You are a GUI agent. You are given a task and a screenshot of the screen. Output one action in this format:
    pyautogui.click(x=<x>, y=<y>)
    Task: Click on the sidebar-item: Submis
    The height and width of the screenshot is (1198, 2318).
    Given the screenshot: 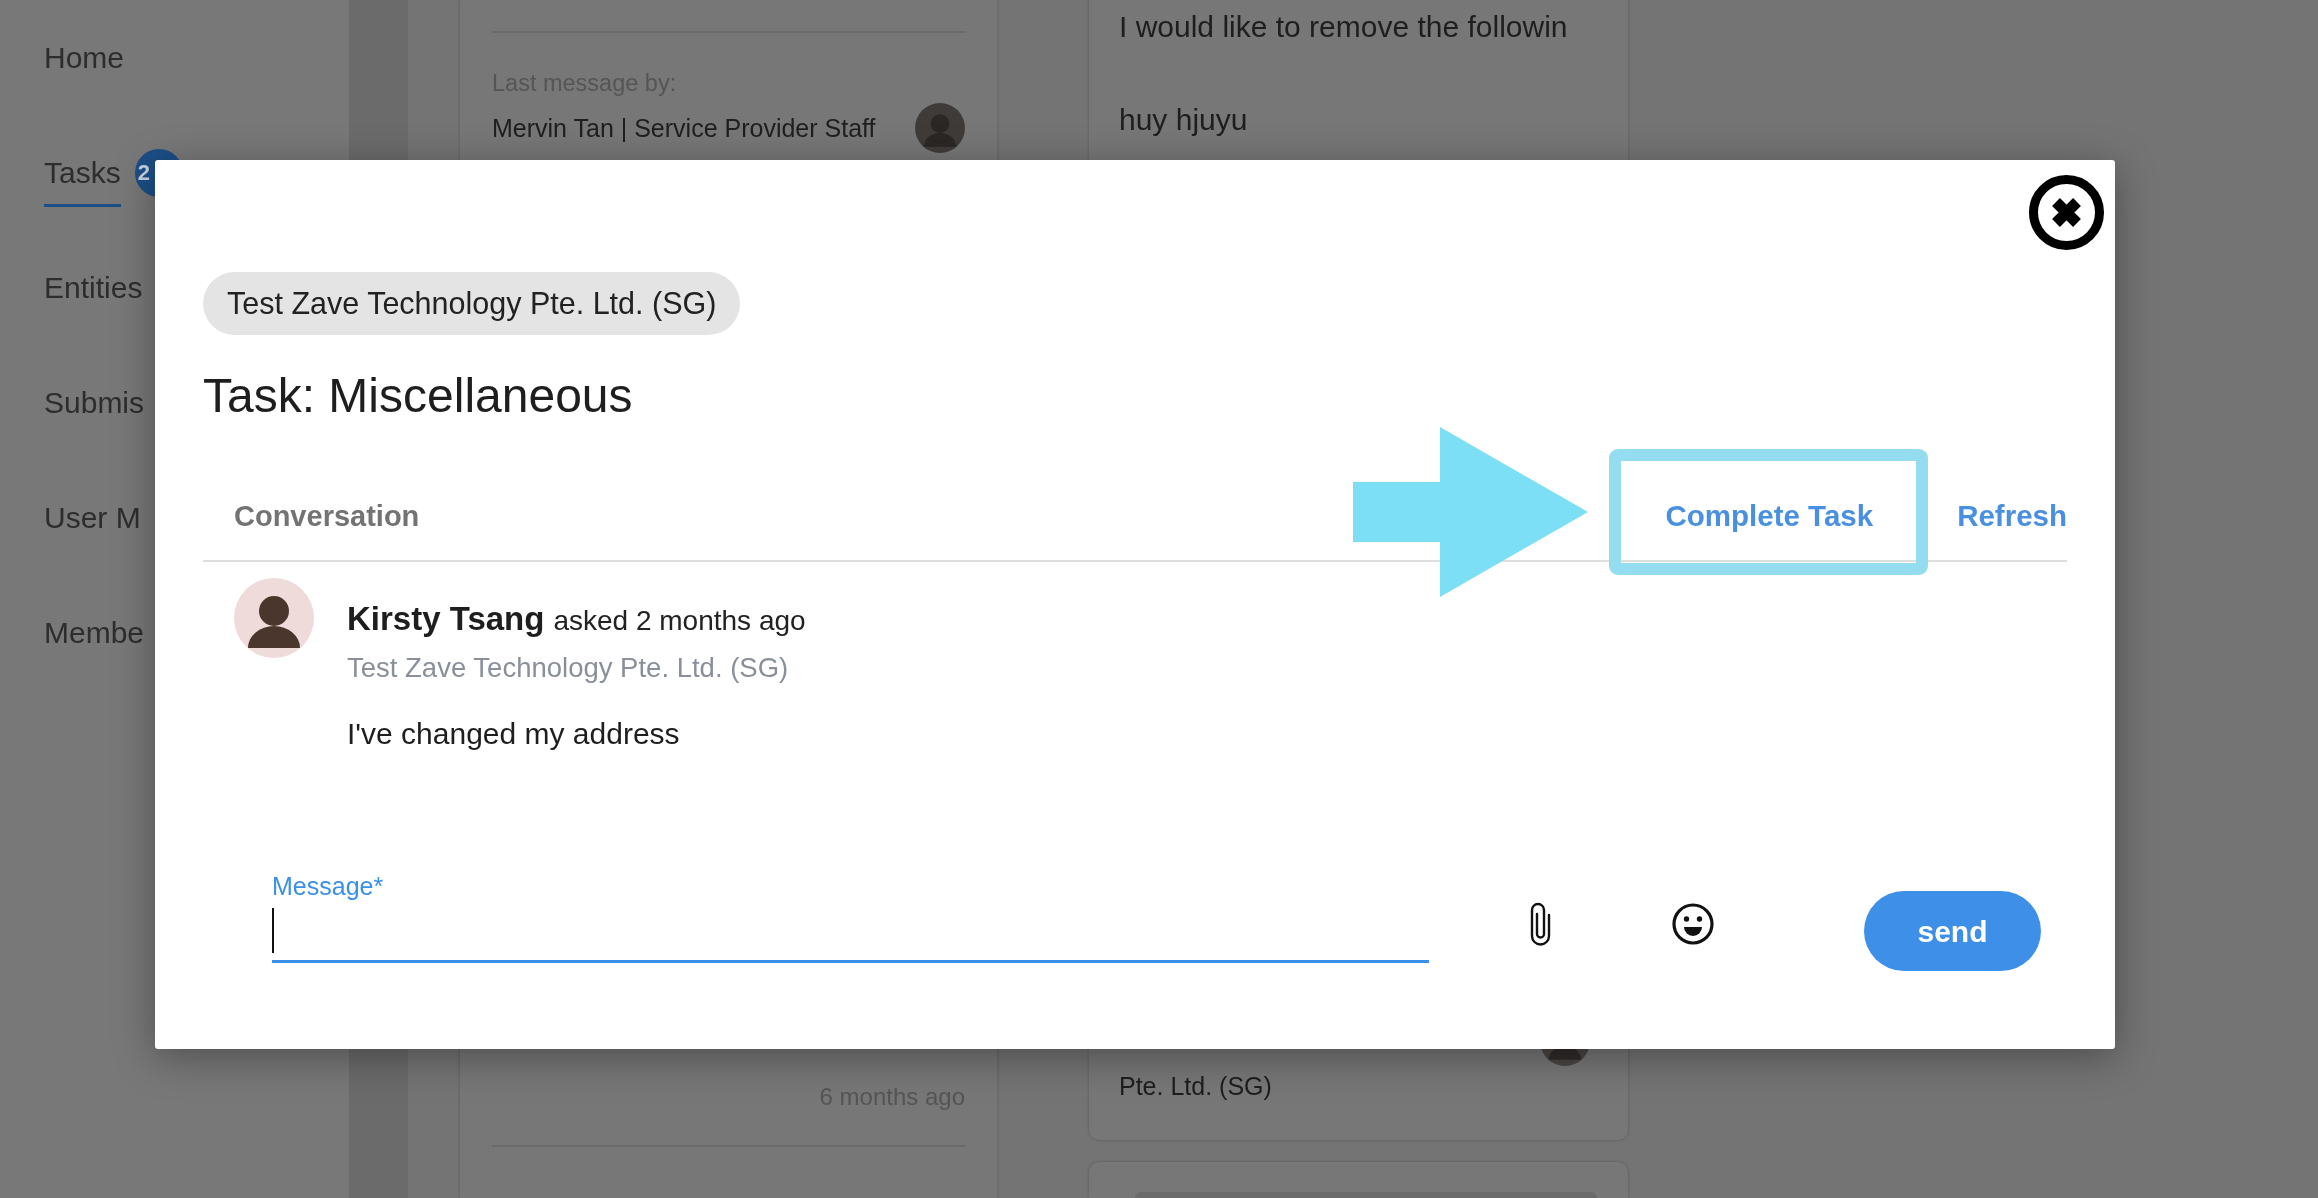 What is the action you would take?
    pyautogui.click(x=94, y=402)
    